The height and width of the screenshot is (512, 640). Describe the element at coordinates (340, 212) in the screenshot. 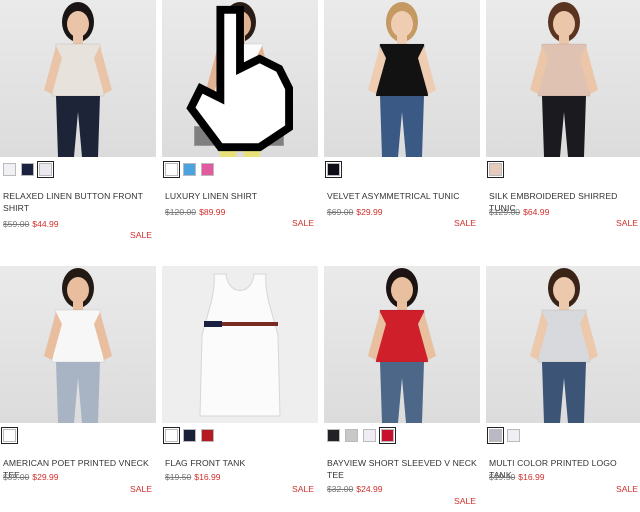

I see `original-price: $69.00` at that location.